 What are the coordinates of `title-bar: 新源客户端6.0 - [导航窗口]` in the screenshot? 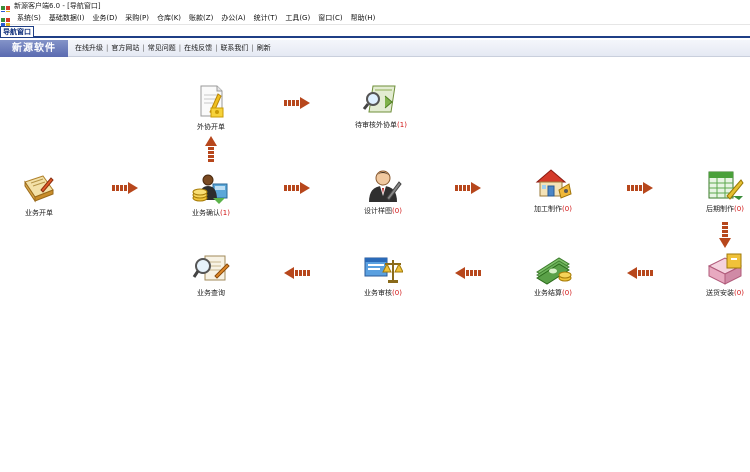 It's located at (375, 7).